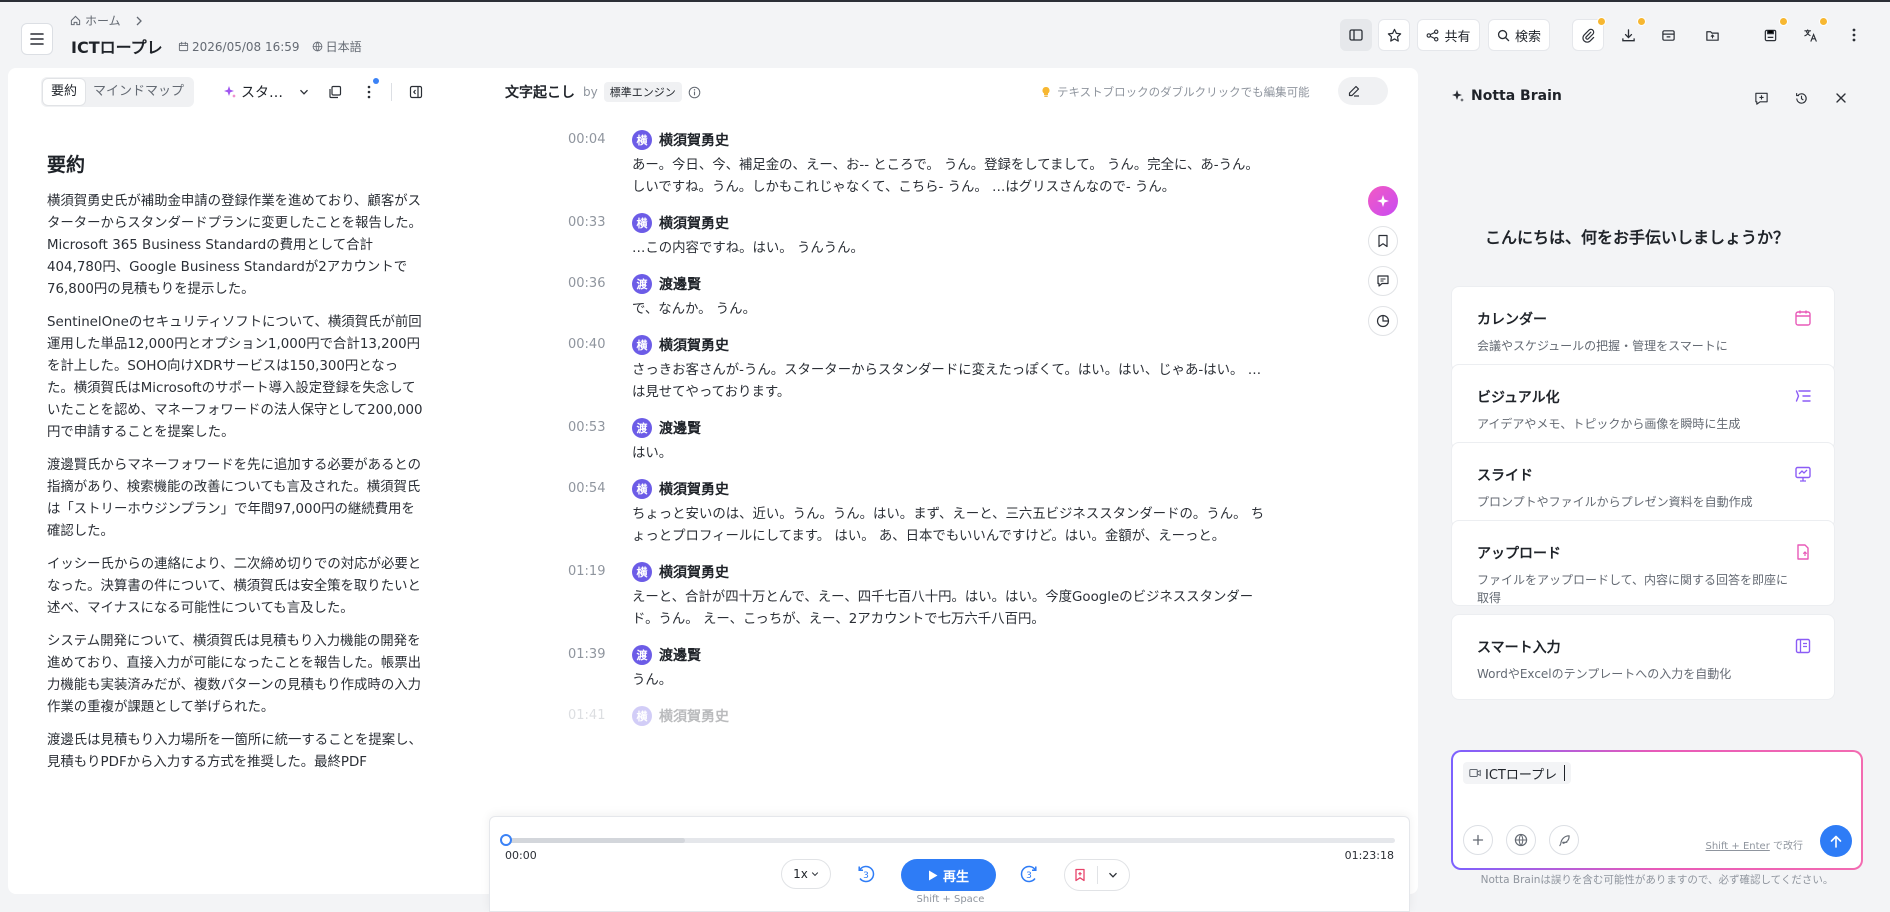 The height and width of the screenshot is (912, 1890). Describe the element at coordinates (918, 668) in the screenshot. I see `transcript-segment: 01:39 渡渡邊賢うん。` at that location.